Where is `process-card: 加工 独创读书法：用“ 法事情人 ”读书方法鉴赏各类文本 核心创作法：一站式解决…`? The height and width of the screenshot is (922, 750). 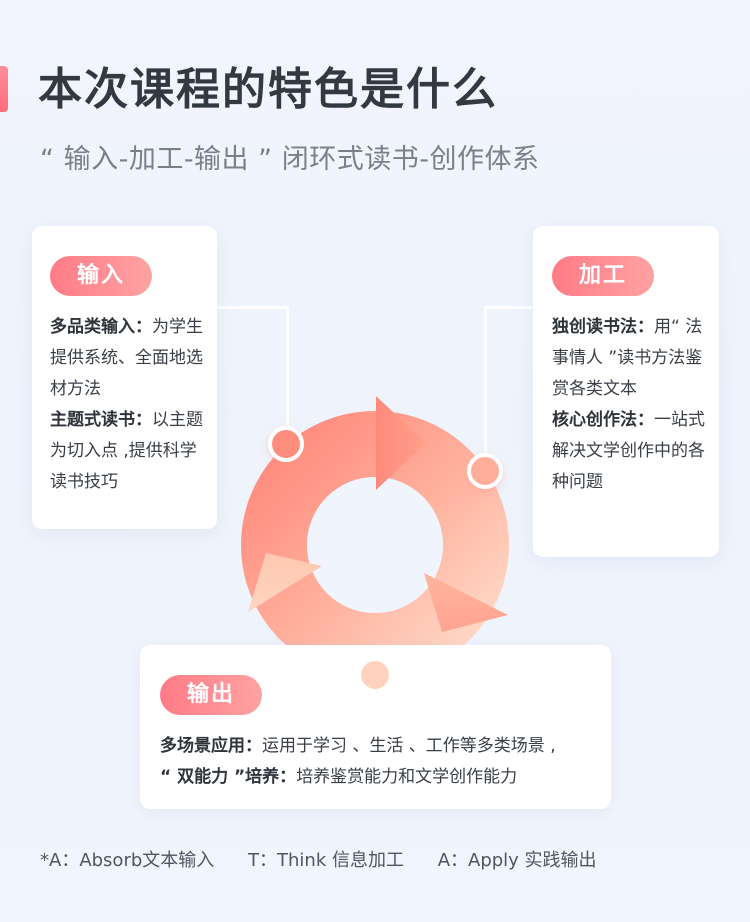 process-card: 加工 独创读书法：用“ 法事情人 ”读书方法鉴赏各类文本 核心创作法：一站式解决… is located at coordinates (626, 391).